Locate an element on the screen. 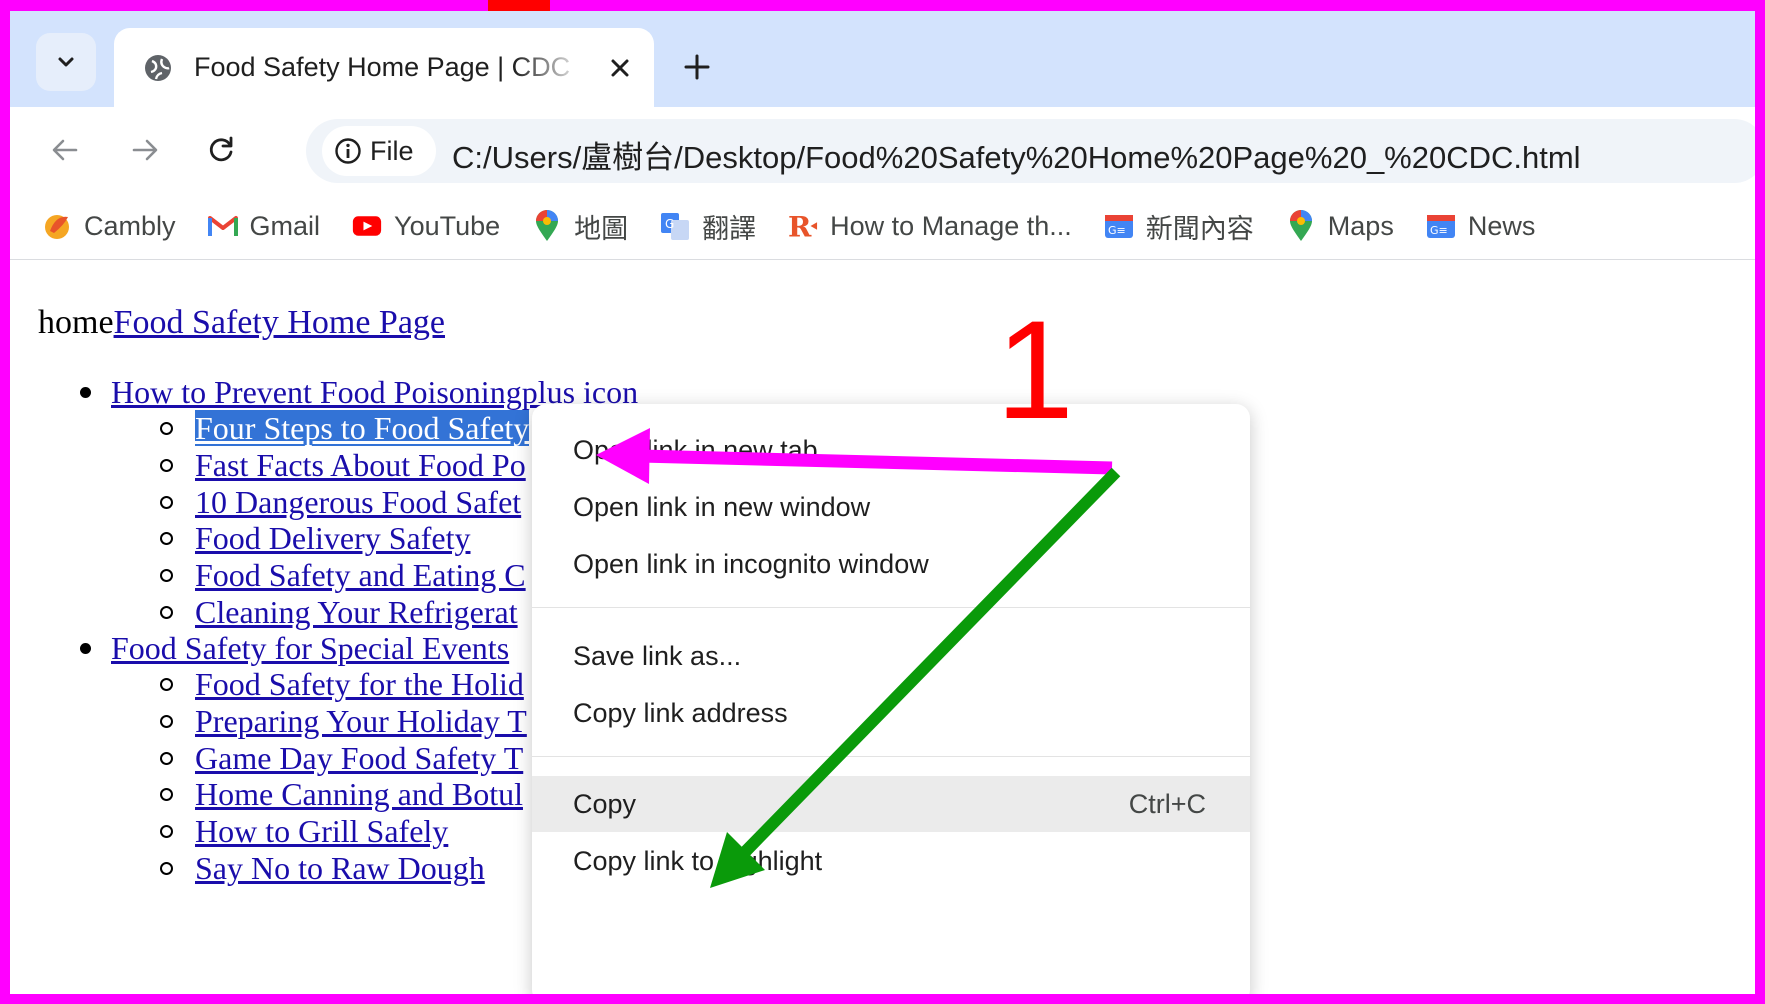 This screenshot has width=1765, height=1004. active-tab: Food Safety Home Page | CDC is located at coordinates (384, 67).